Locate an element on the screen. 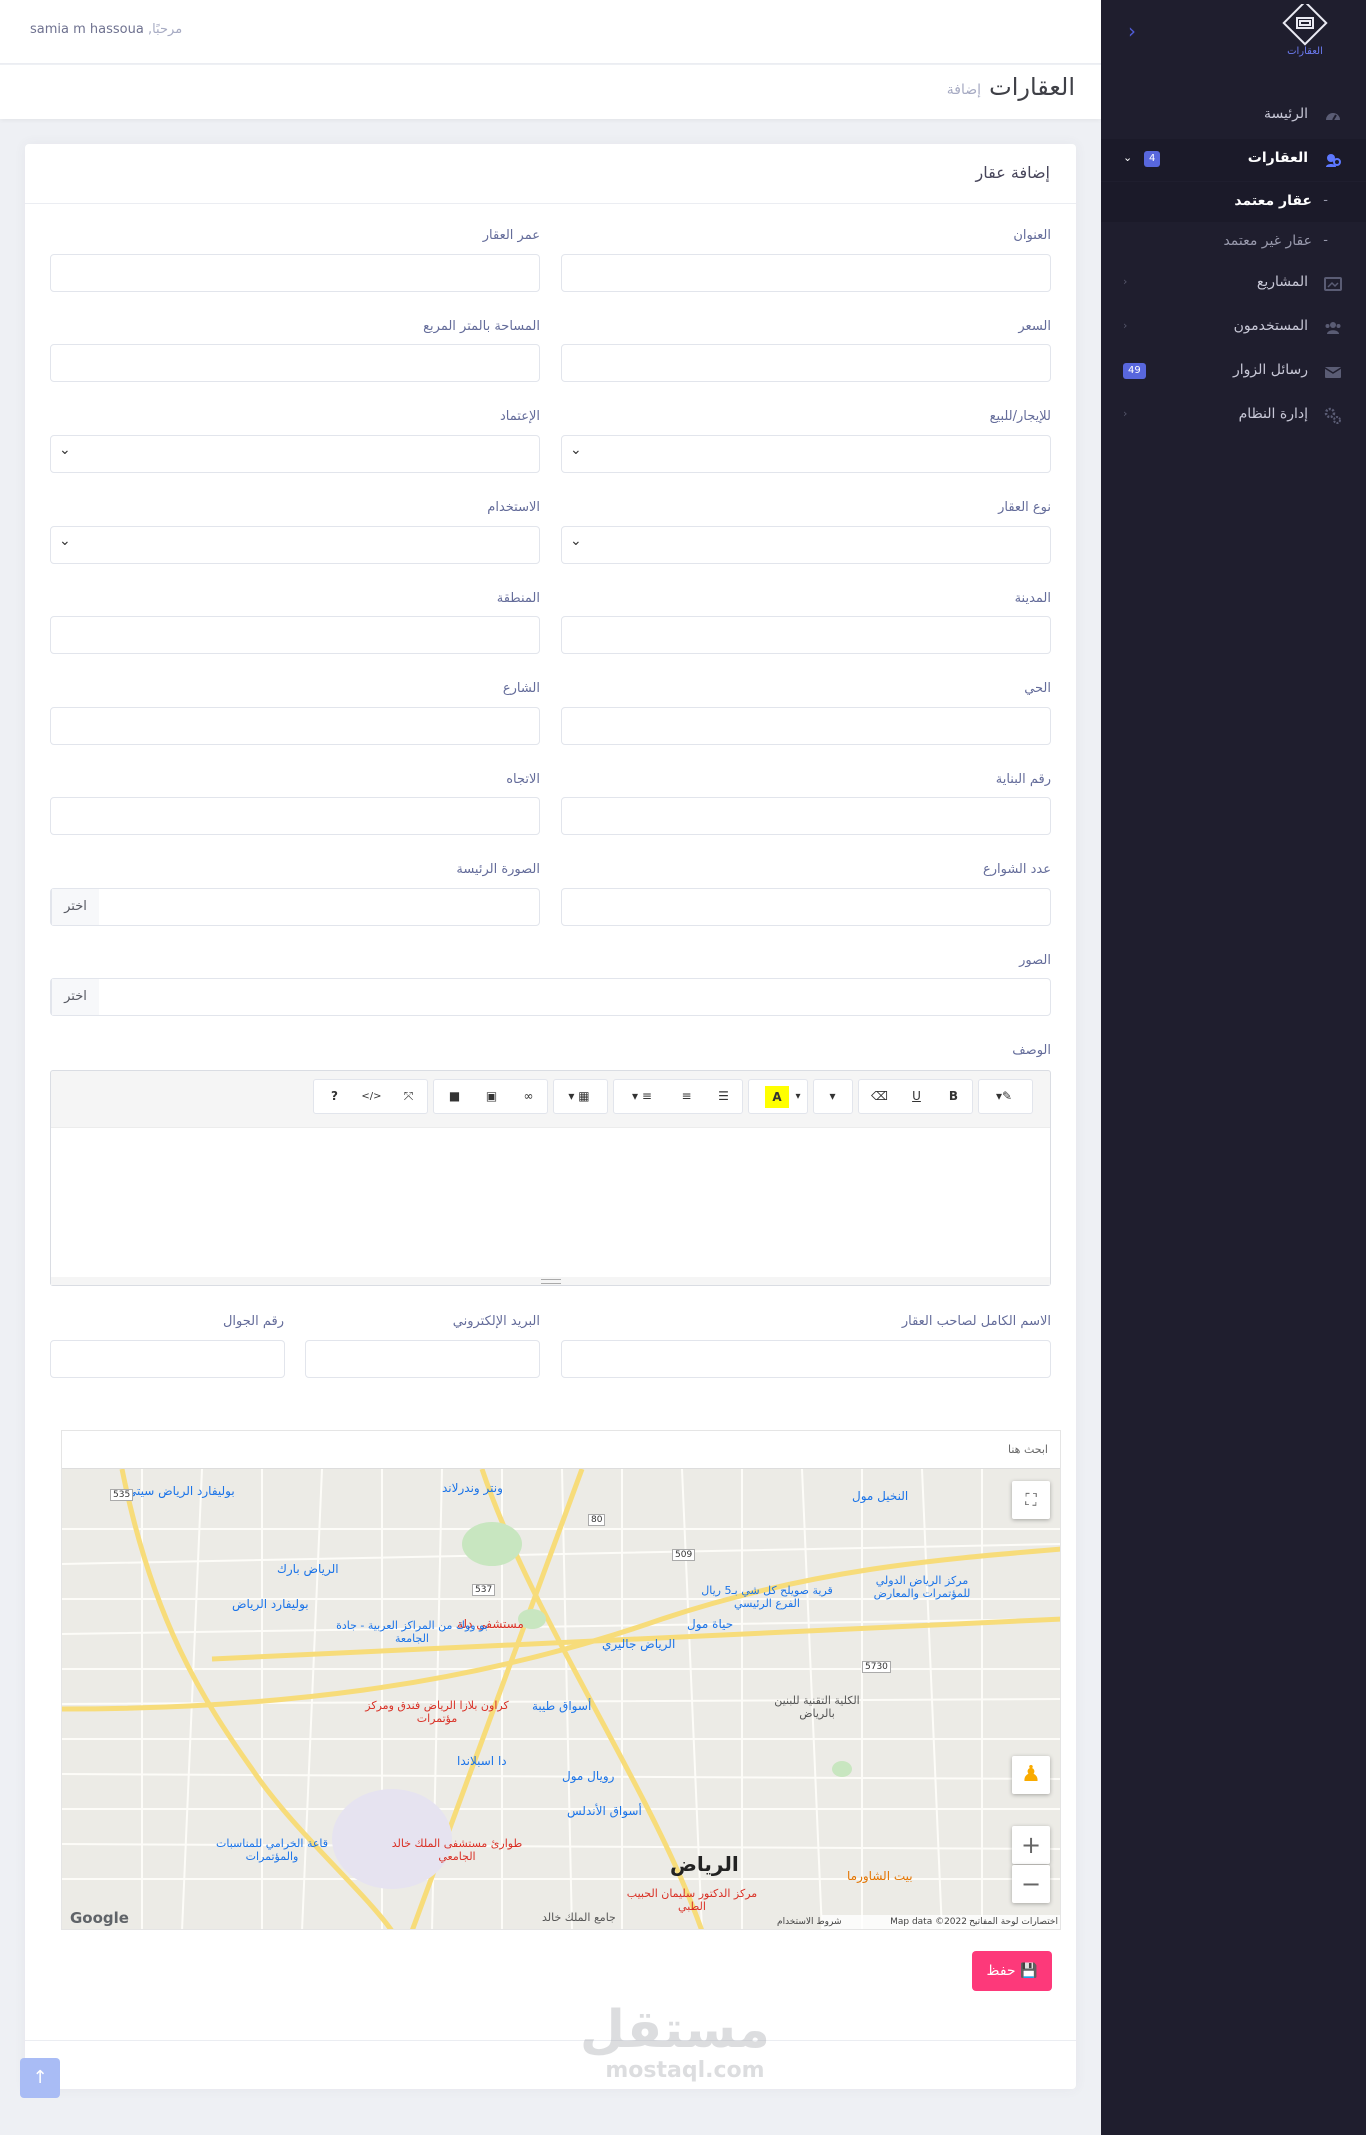  district-field is located at coordinates (806, 726).